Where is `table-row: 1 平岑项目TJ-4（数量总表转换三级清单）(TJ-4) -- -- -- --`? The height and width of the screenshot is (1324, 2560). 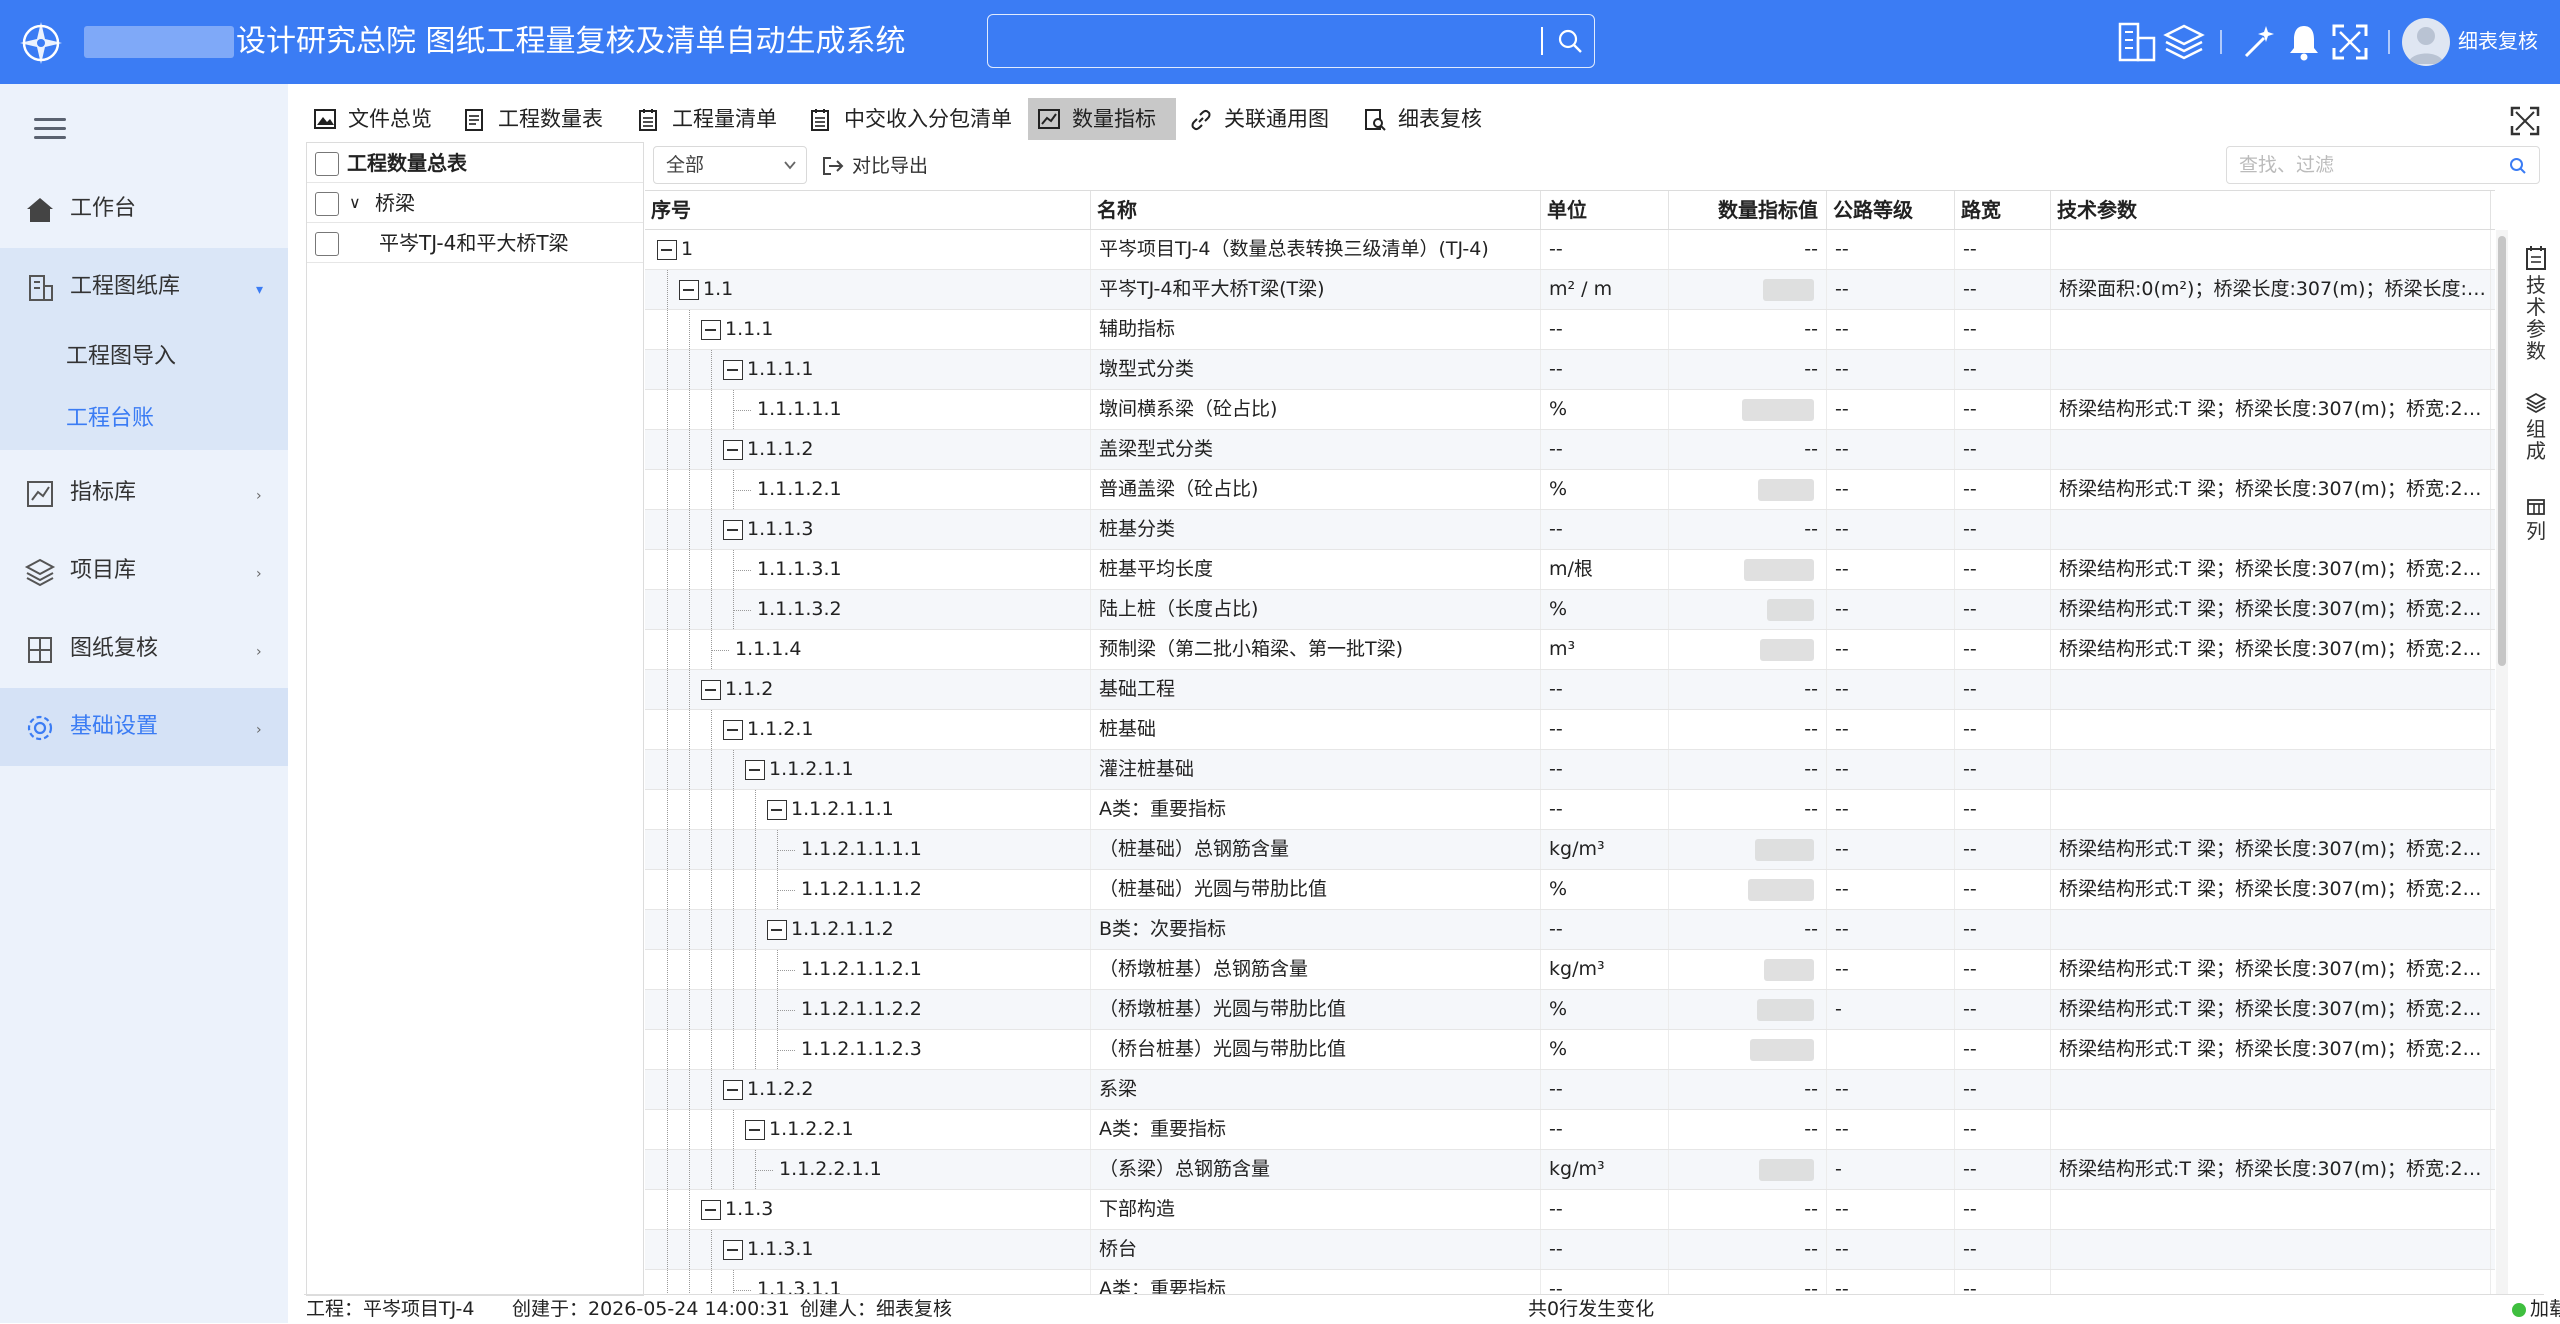
table-row: 1 平岑项目TJ-4（数量总表转换三级清单）(TJ-4) -- -- -- -- is located at coordinates (1570, 250).